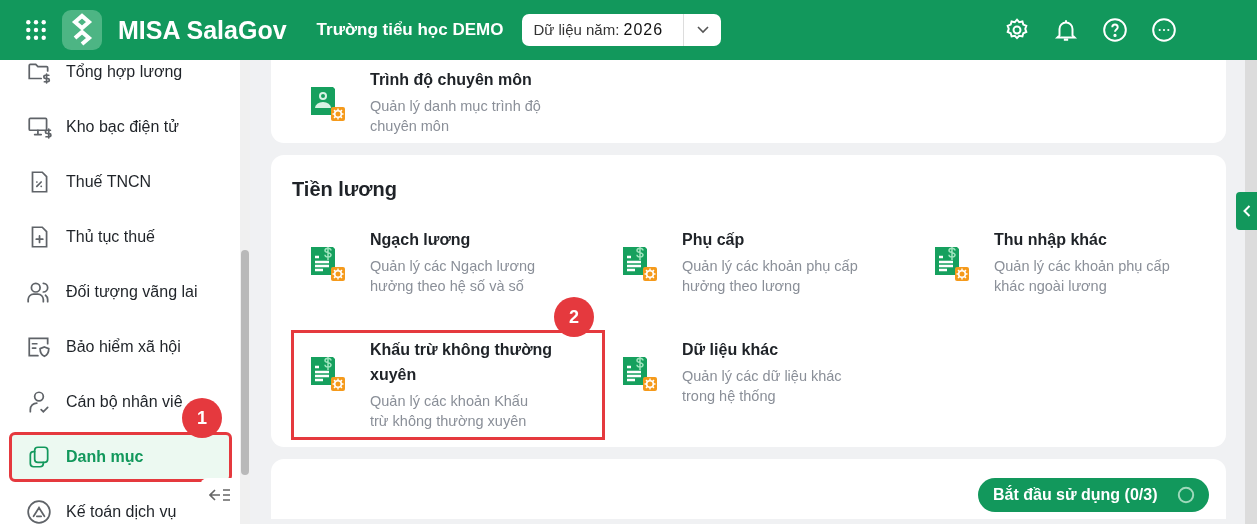 This screenshot has width=1257, height=524. Describe the element at coordinates (82, 182) in the screenshot. I see `sidebar-item: Thuế TNCN` at that location.